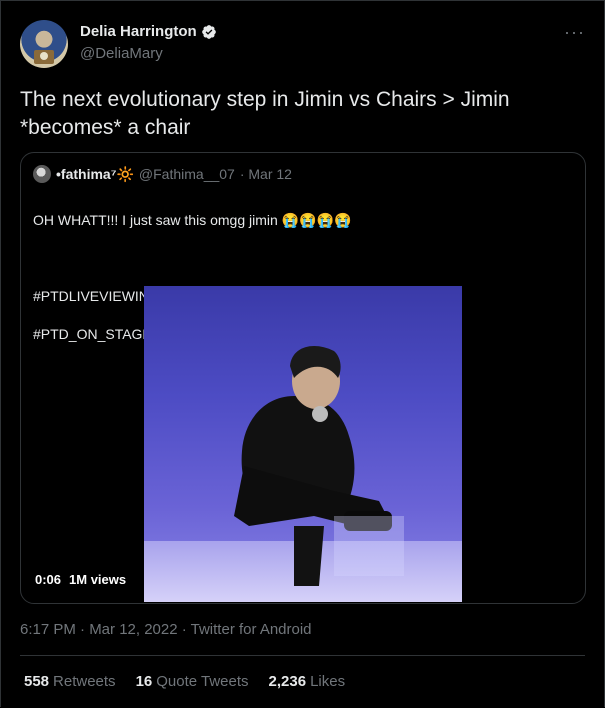  What do you see at coordinates (44, 56) in the screenshot?
I see `avatar-seal` at bounding box center [44, 56].